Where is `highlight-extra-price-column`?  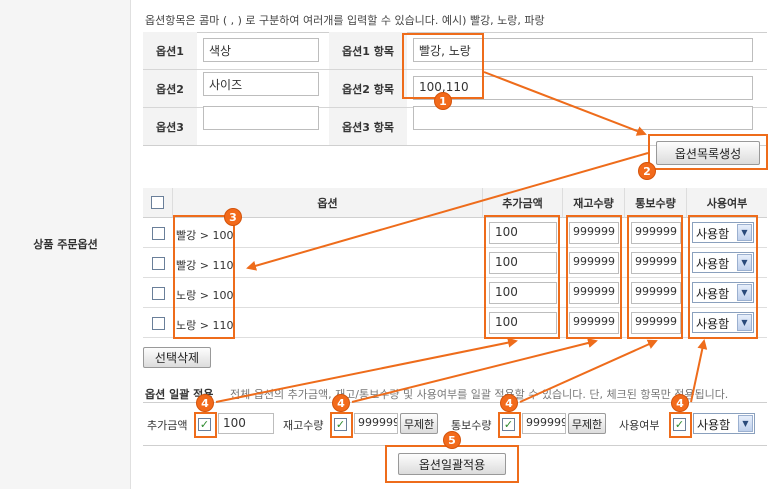 highlight-extra-price-column is located at coordinates (522, 277).